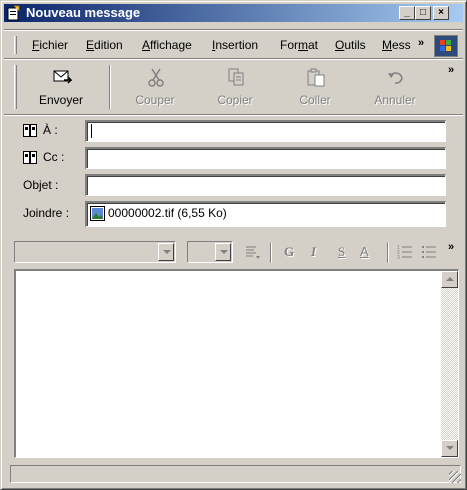 The image size is (467, 490). What do you see at coordinates (316, 77) in the screenshot?
I see `paste-icon` at bounding box center [316, 77].